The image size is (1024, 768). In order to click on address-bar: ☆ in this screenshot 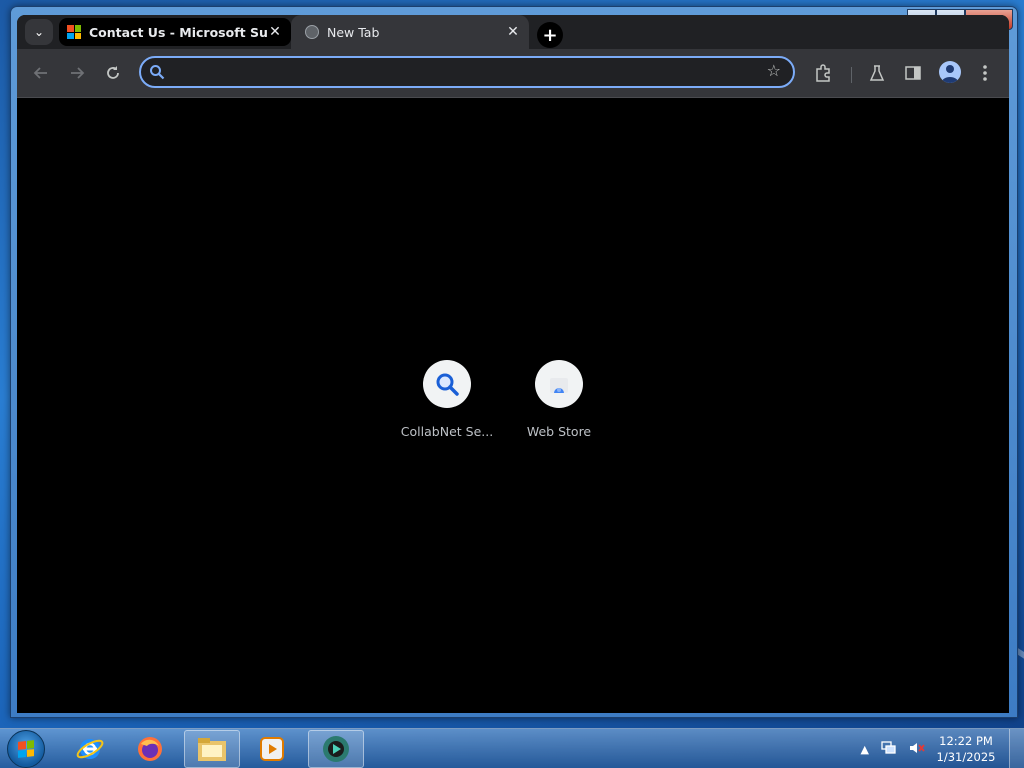, I will do `click(467, 72)`.